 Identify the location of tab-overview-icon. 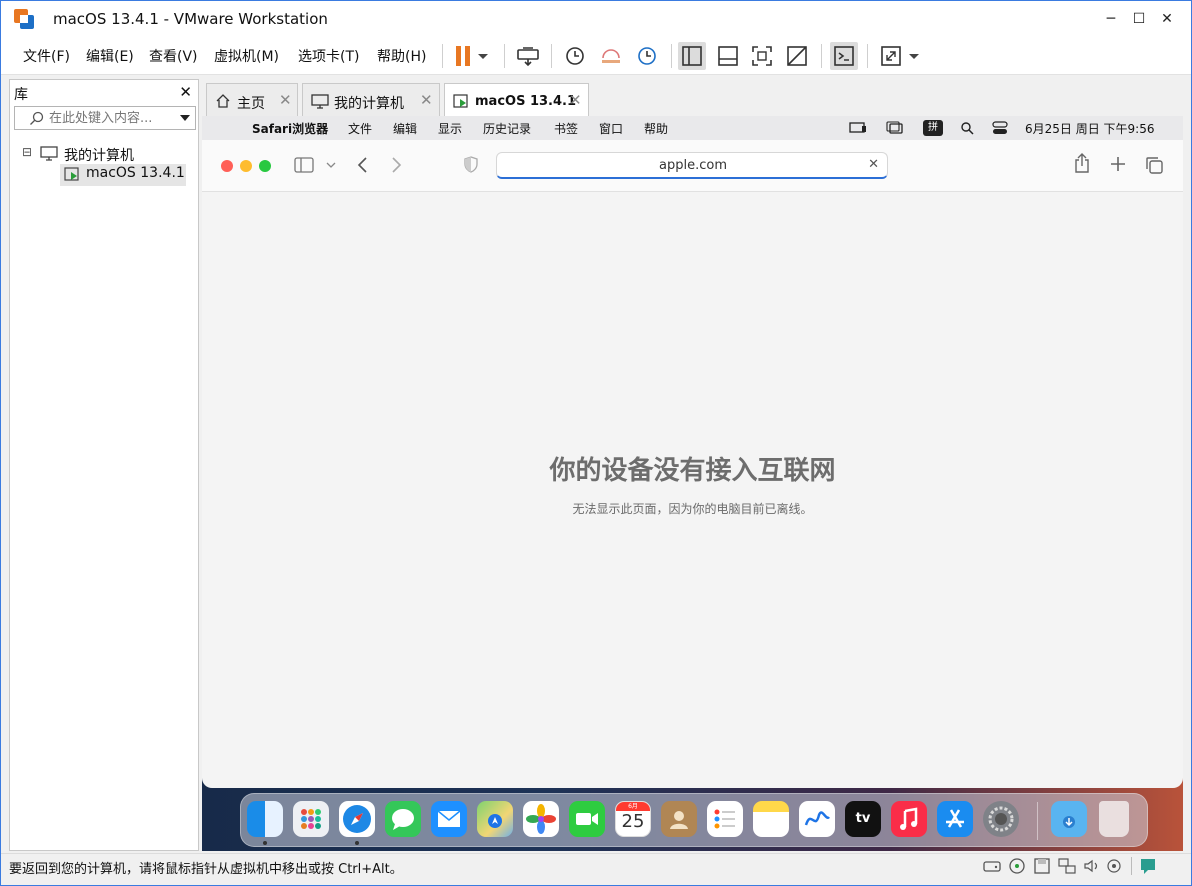
(1154, 165).